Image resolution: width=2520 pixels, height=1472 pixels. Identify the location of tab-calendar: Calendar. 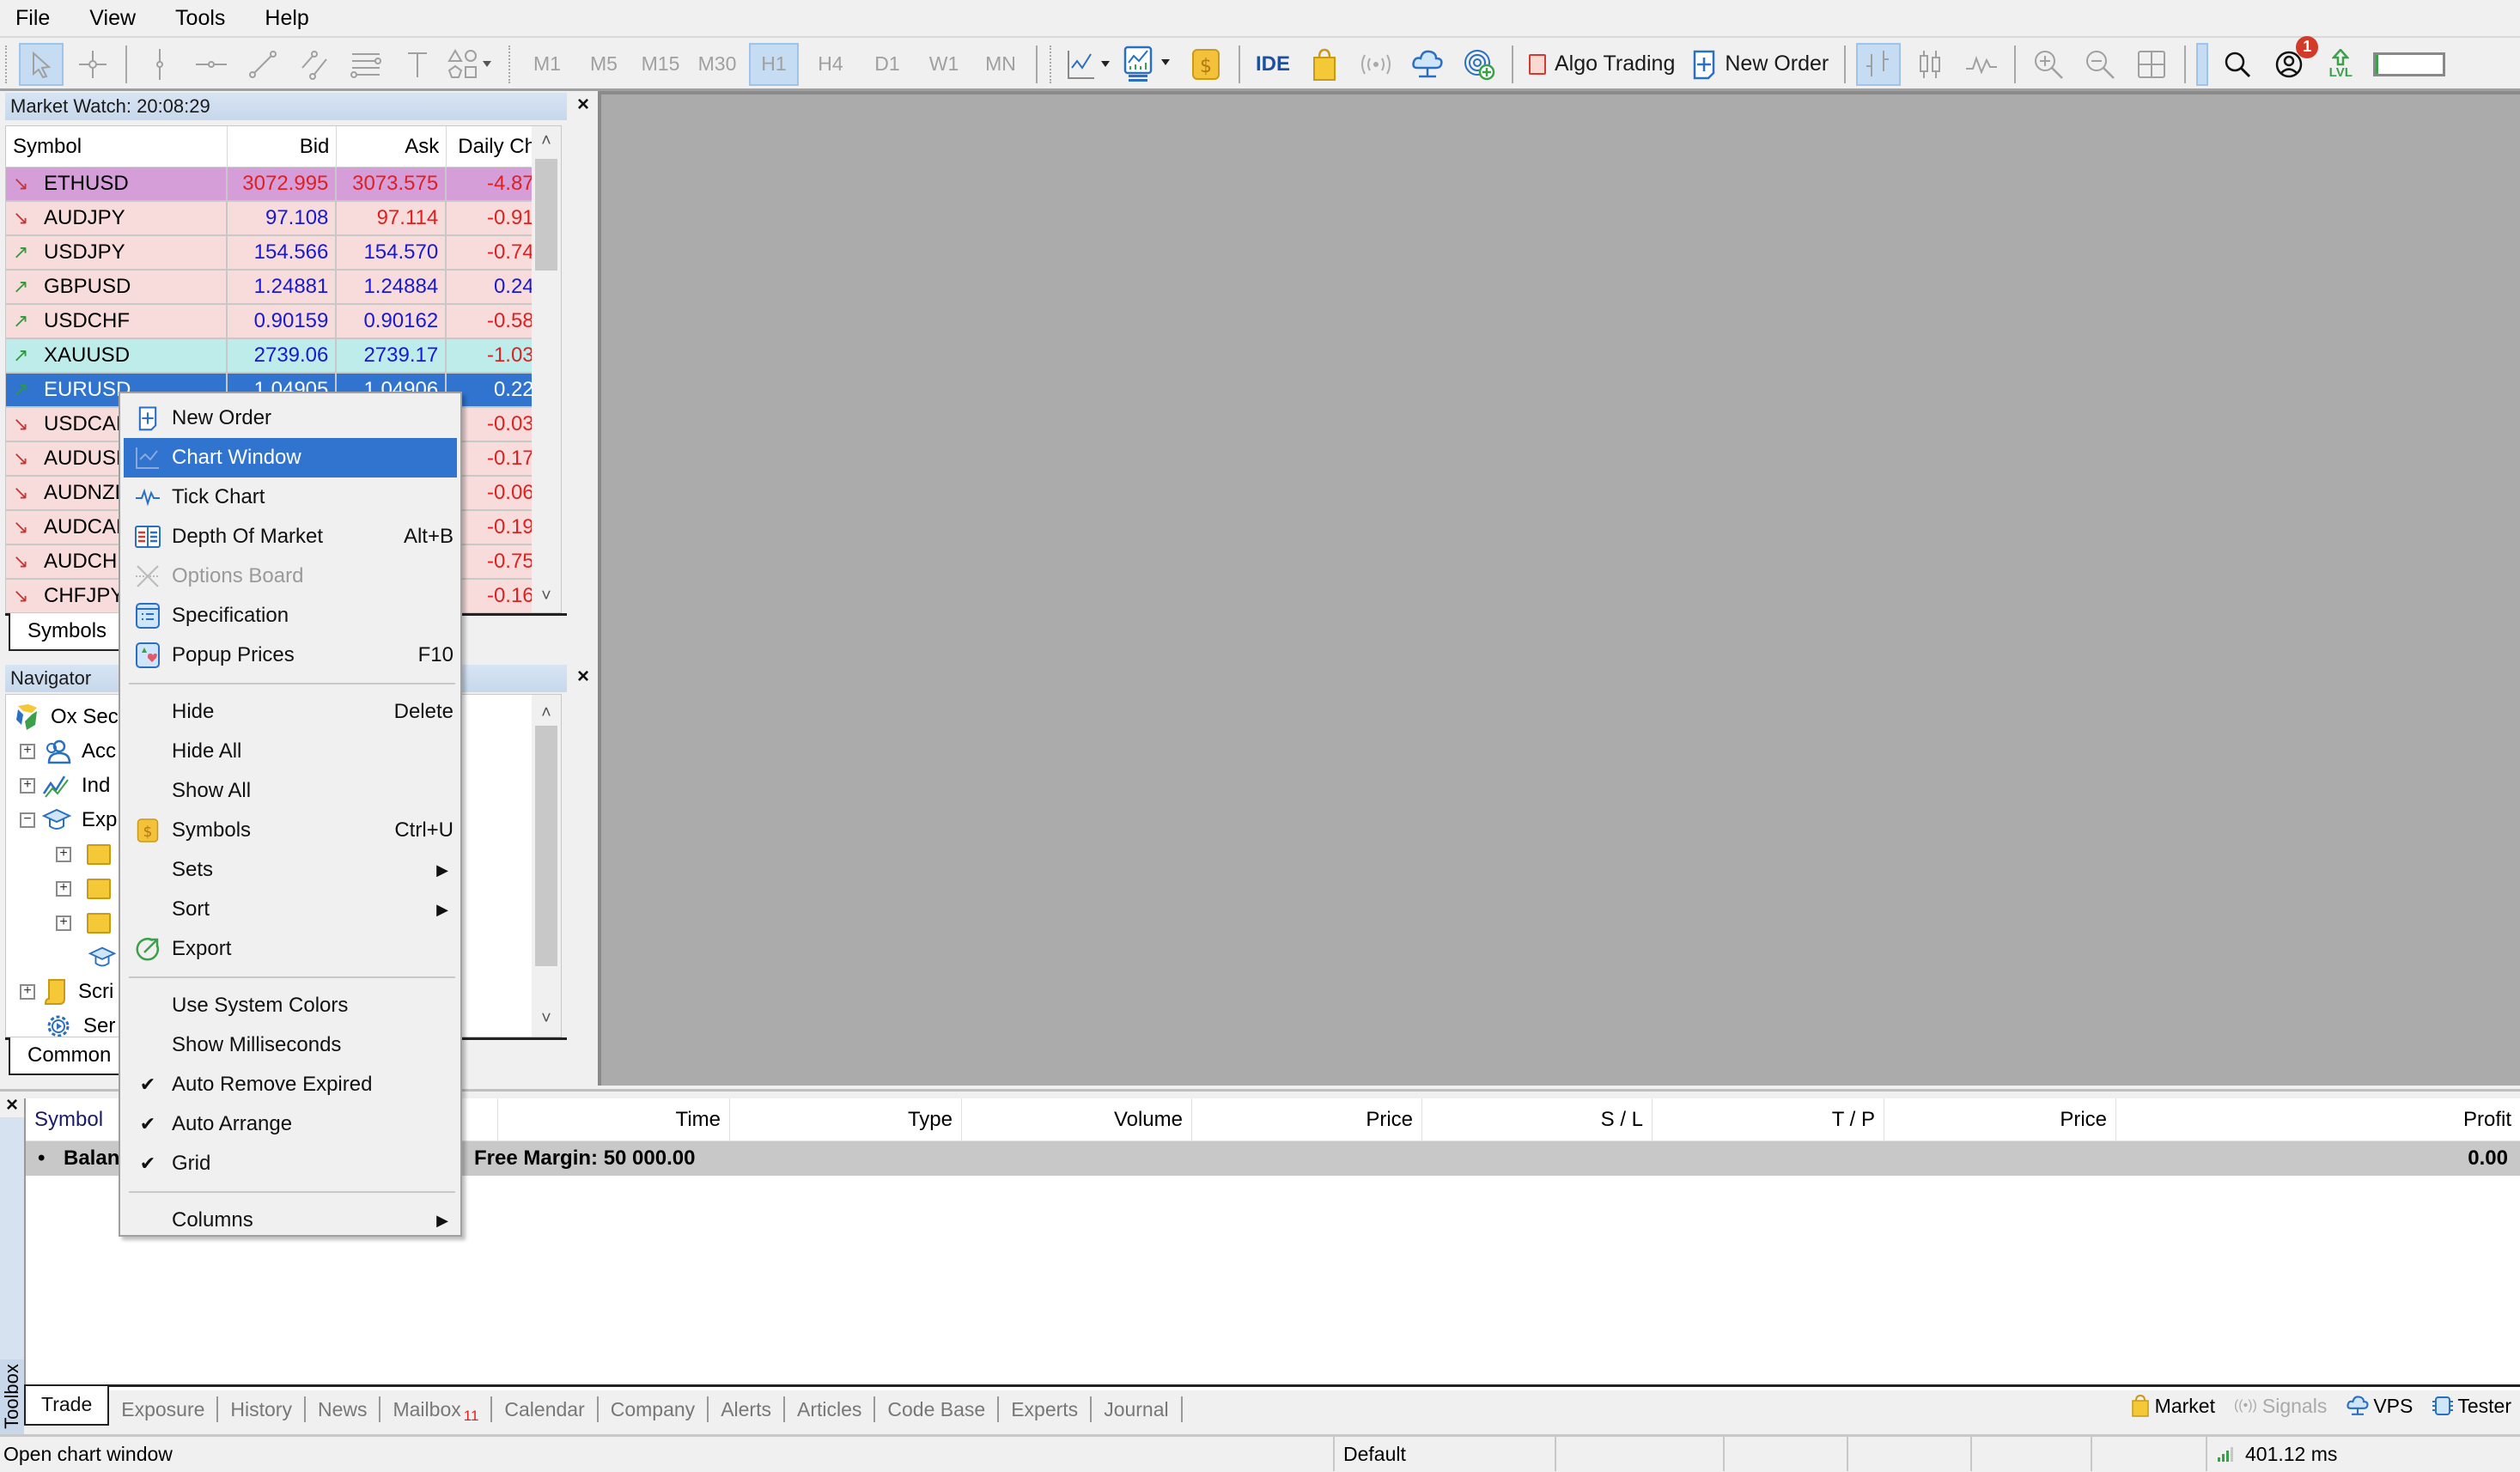
(545, 1409).